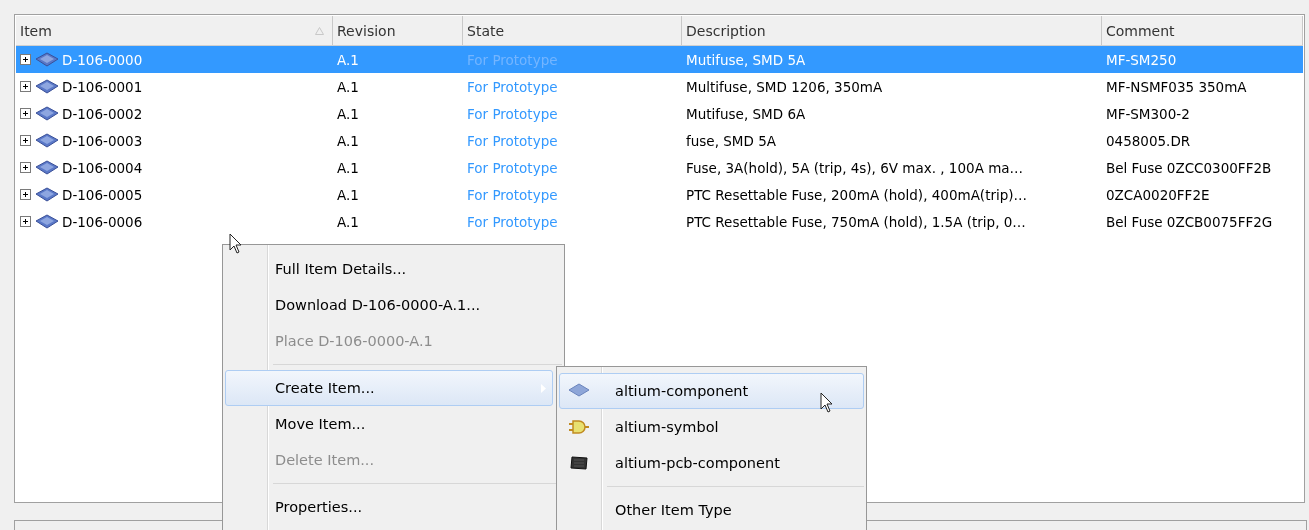 This screenshot has height=530, width=1309. I want to click on comment-text: Bel Fuse 0ZCC0300FF2B, so click(1189, 167).